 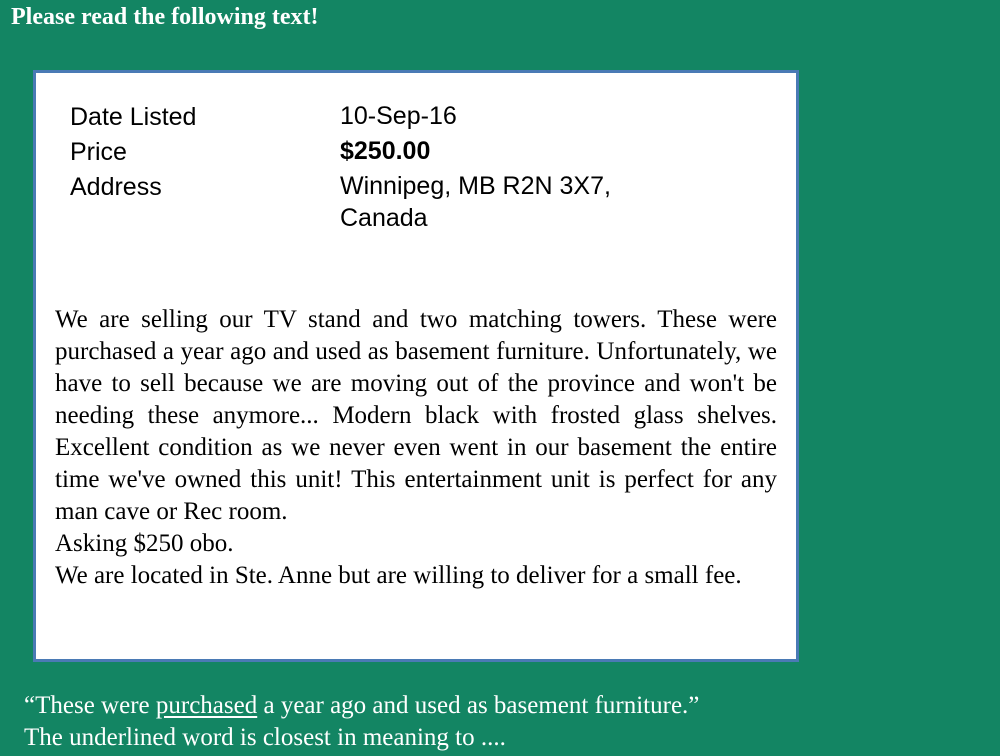 What do you see at coordinates (206, 705) in the screenshot?
I see `underlined-word: purchased` at bounding box center [206, 705].